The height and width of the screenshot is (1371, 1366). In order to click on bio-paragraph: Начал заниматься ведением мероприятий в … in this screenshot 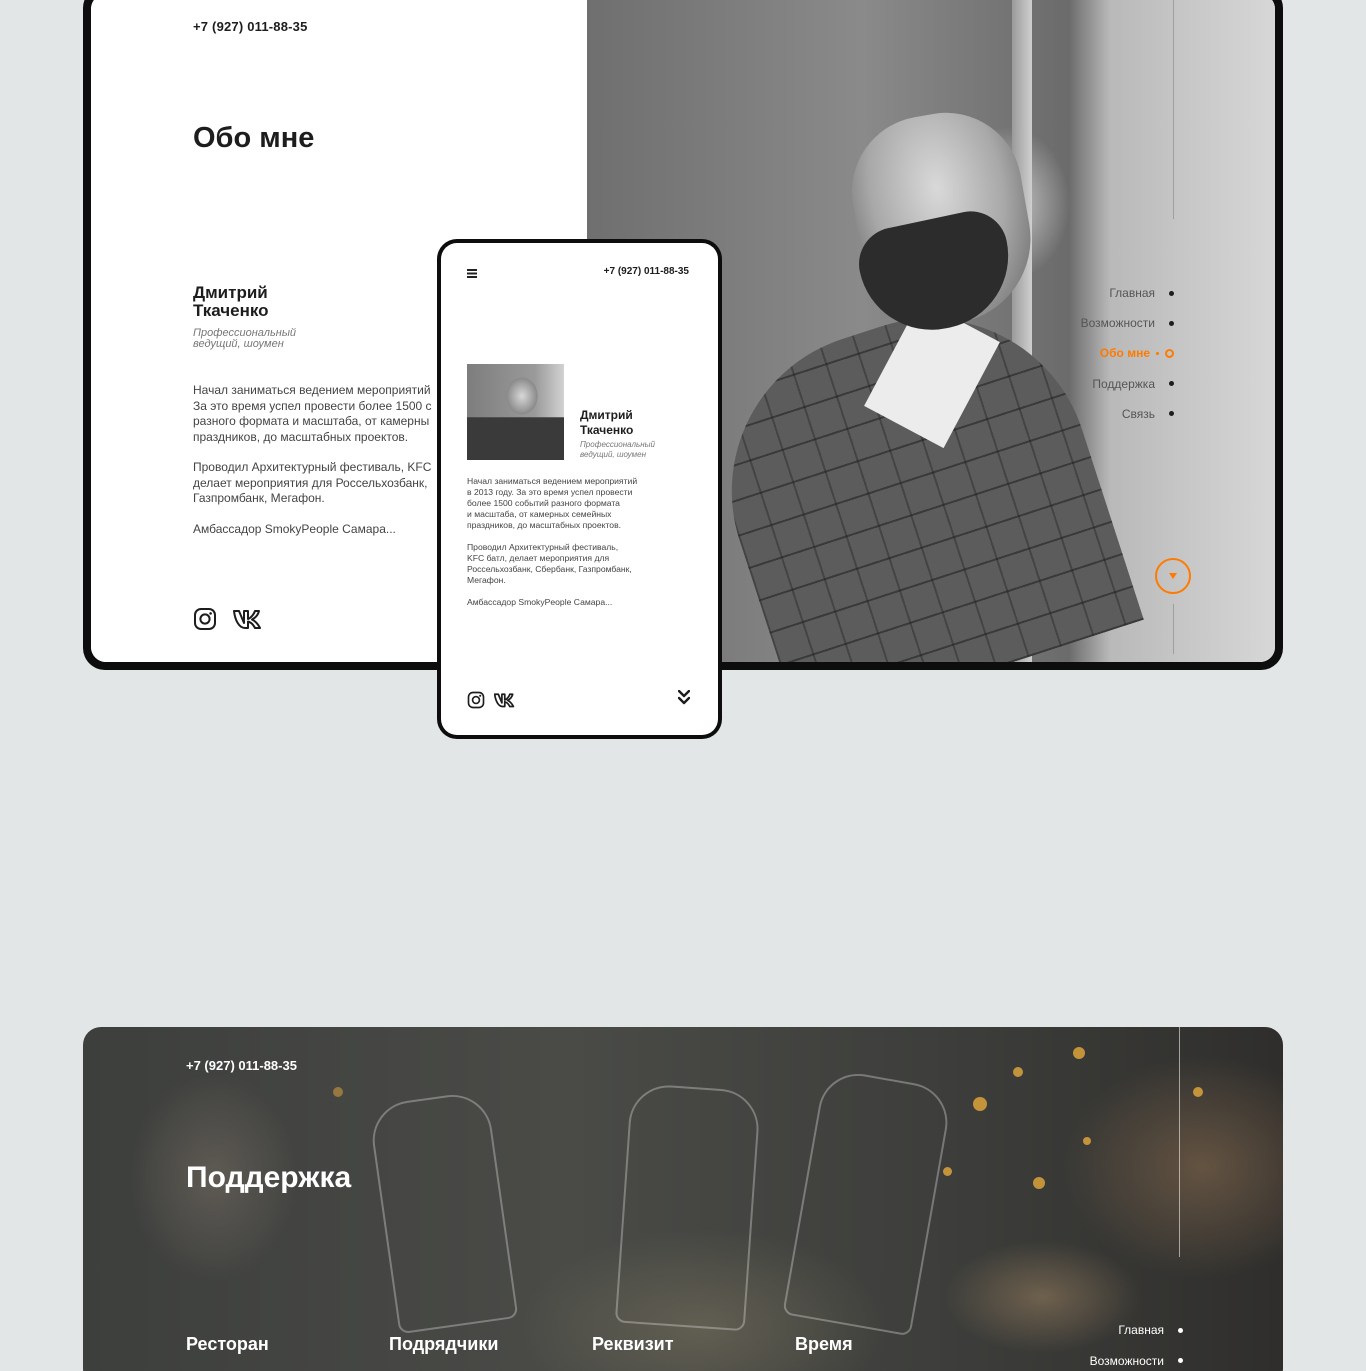, I will do `click(552, 503)`.